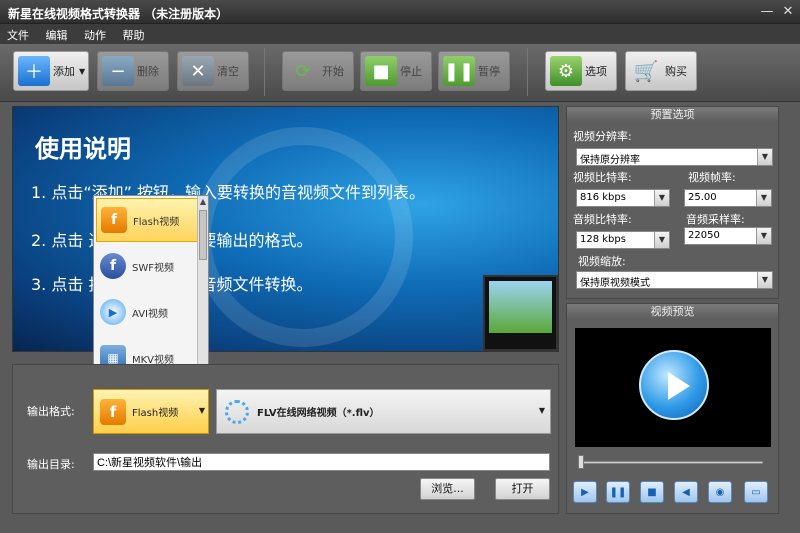 The height and width of the screenshot is (533, 800). Describe the element at coordinates (151, 289) in the screenshot. I see `format-dropdown-list: f Flash视频 f SWF视频 ▶ AVI视频 ▦ MKV视频 ▲ ▼` at that location.